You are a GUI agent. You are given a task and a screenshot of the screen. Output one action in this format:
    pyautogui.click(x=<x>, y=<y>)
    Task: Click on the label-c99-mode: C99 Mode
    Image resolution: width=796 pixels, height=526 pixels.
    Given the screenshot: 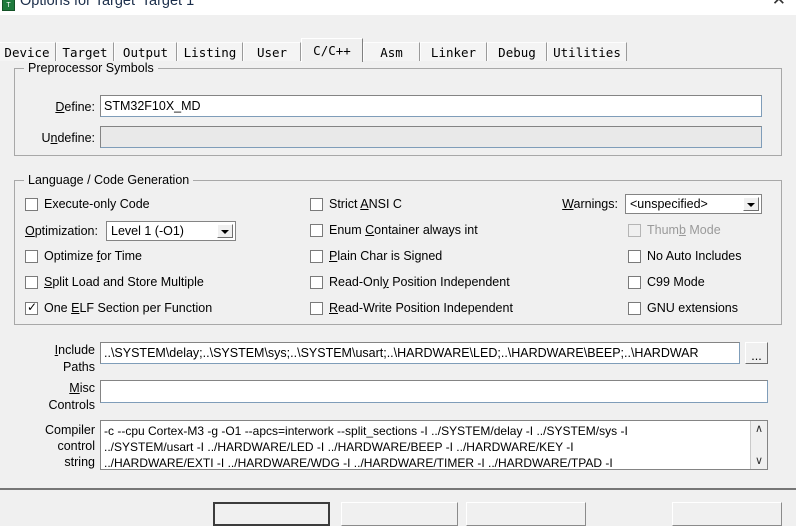 What is the action you would take?
    pyautogui.click(x=676, y=282)
    